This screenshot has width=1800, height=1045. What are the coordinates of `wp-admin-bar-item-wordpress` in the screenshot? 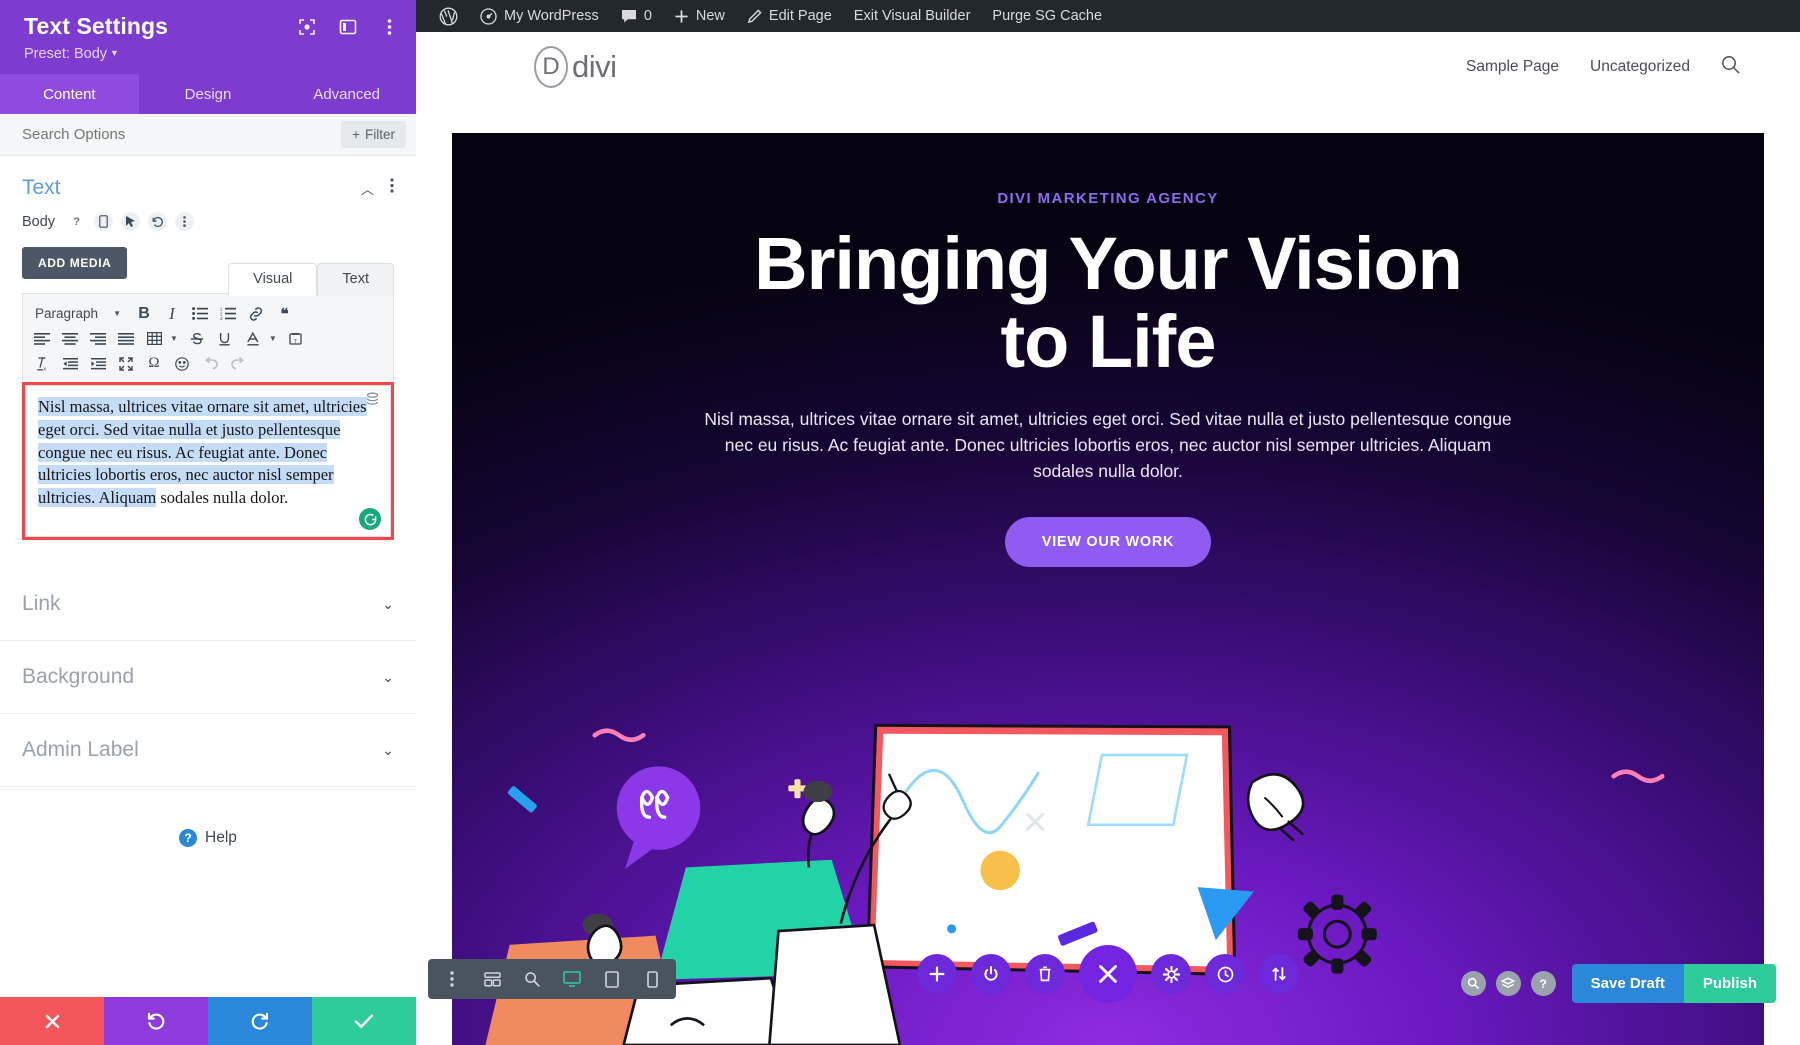 It's located at (448, 16).